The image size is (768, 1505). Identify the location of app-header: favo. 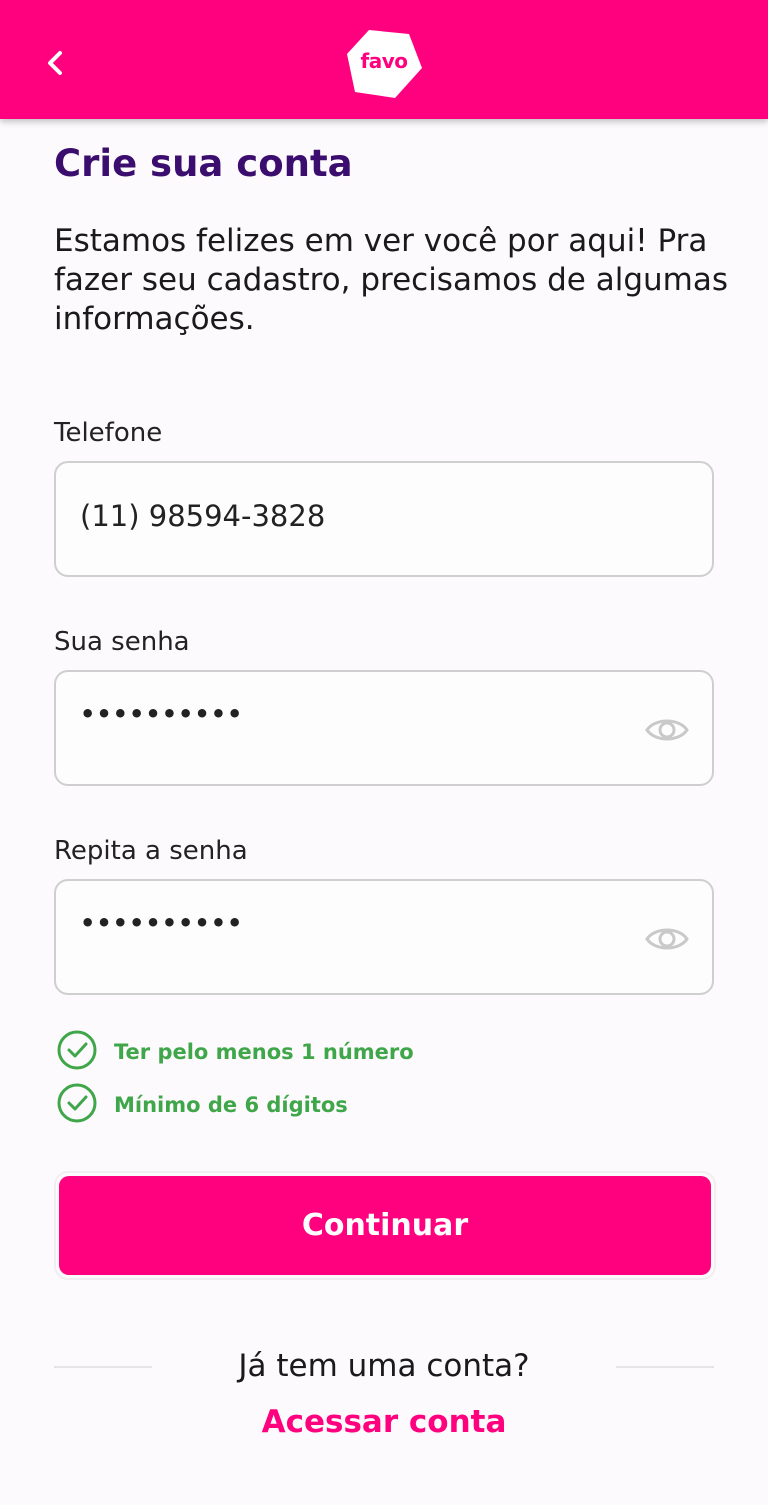
(384, 59).